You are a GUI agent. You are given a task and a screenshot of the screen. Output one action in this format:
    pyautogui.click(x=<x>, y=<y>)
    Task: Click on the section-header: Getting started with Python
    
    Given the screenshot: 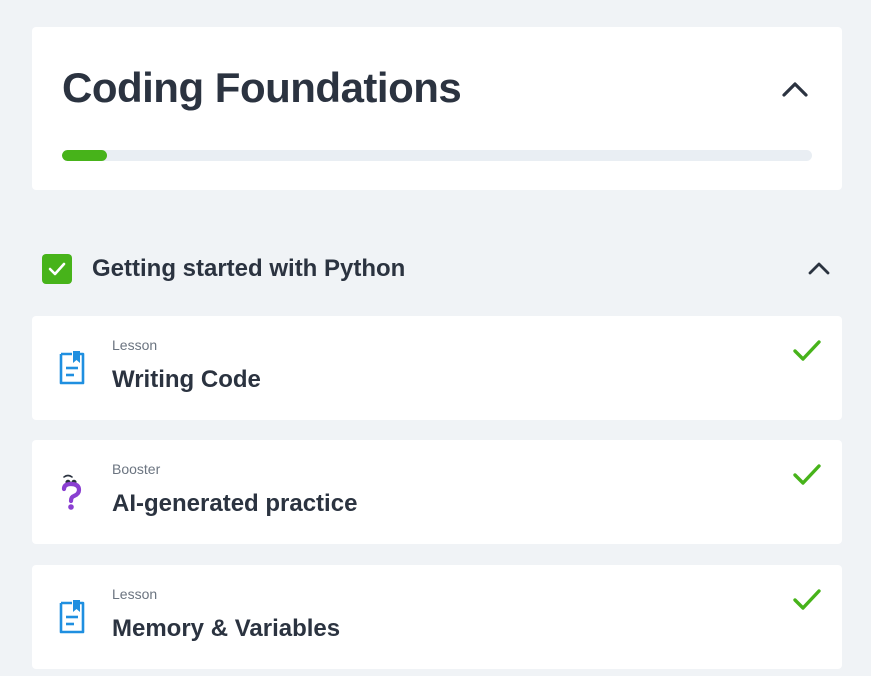 What is the action you would take?
    pyautogui.click(x=437, y=268)
    